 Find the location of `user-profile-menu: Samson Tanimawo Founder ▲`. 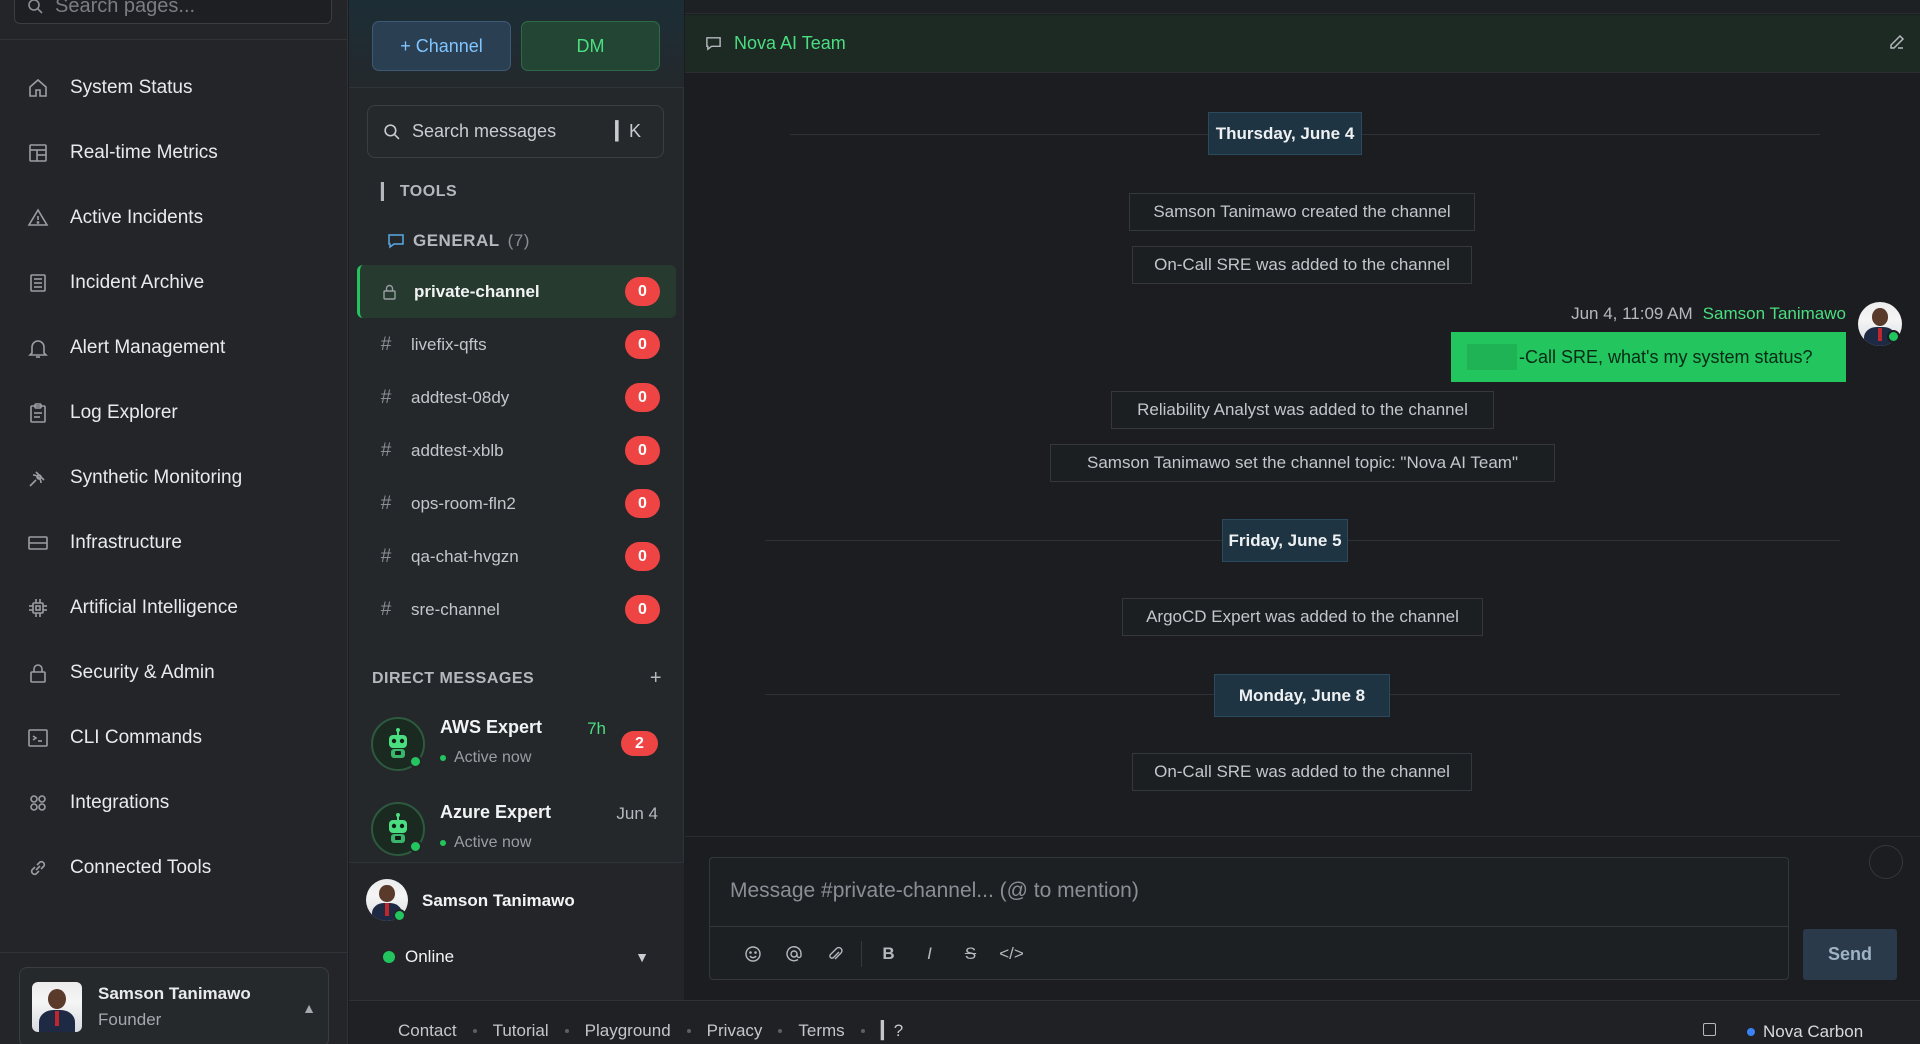

user-profile-menu: Samson Tanimawo Founder ▲ is located at coordinates (174, 1005).